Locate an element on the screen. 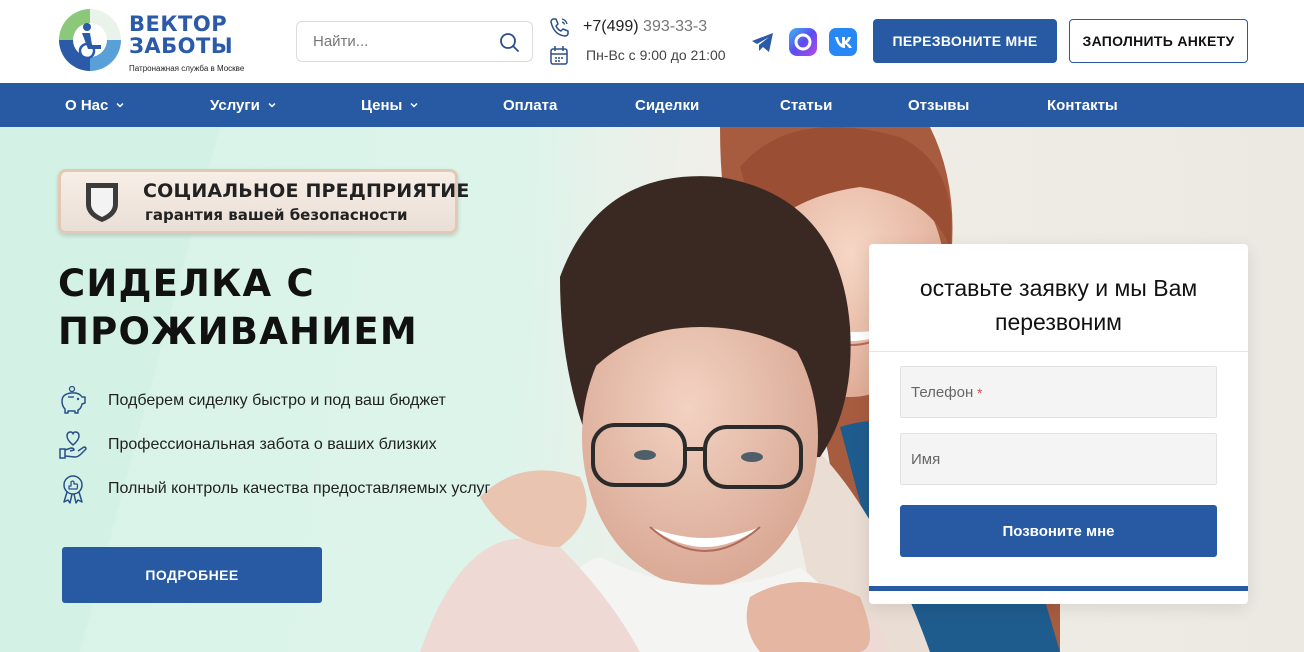 The width and height of the screenshot is (1304, 652). list-item: Подберем сиделку быстро и под ваш бюджет is located at coordinates (287, 402).